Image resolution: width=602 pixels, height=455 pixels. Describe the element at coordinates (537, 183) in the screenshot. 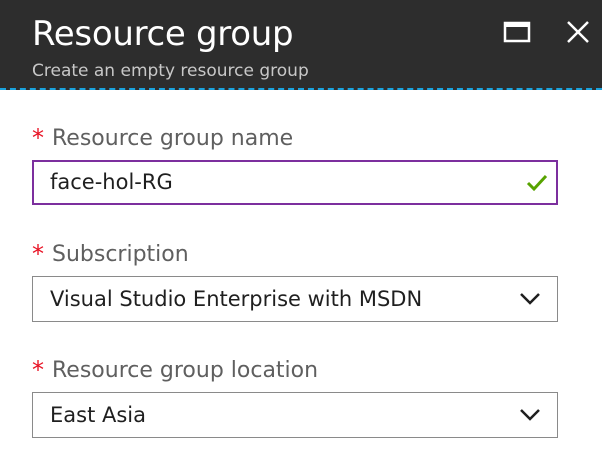

I see `checkmark-icon` at that location.